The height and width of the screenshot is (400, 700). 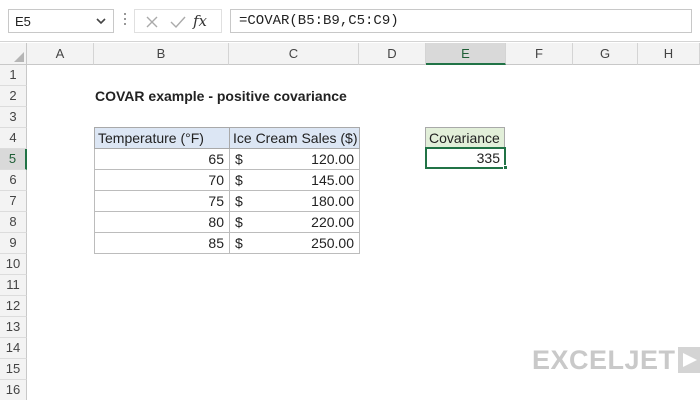 I want to click on sheet-title-cell: COVAR example - positive covariance, so click(x=221, y=96).